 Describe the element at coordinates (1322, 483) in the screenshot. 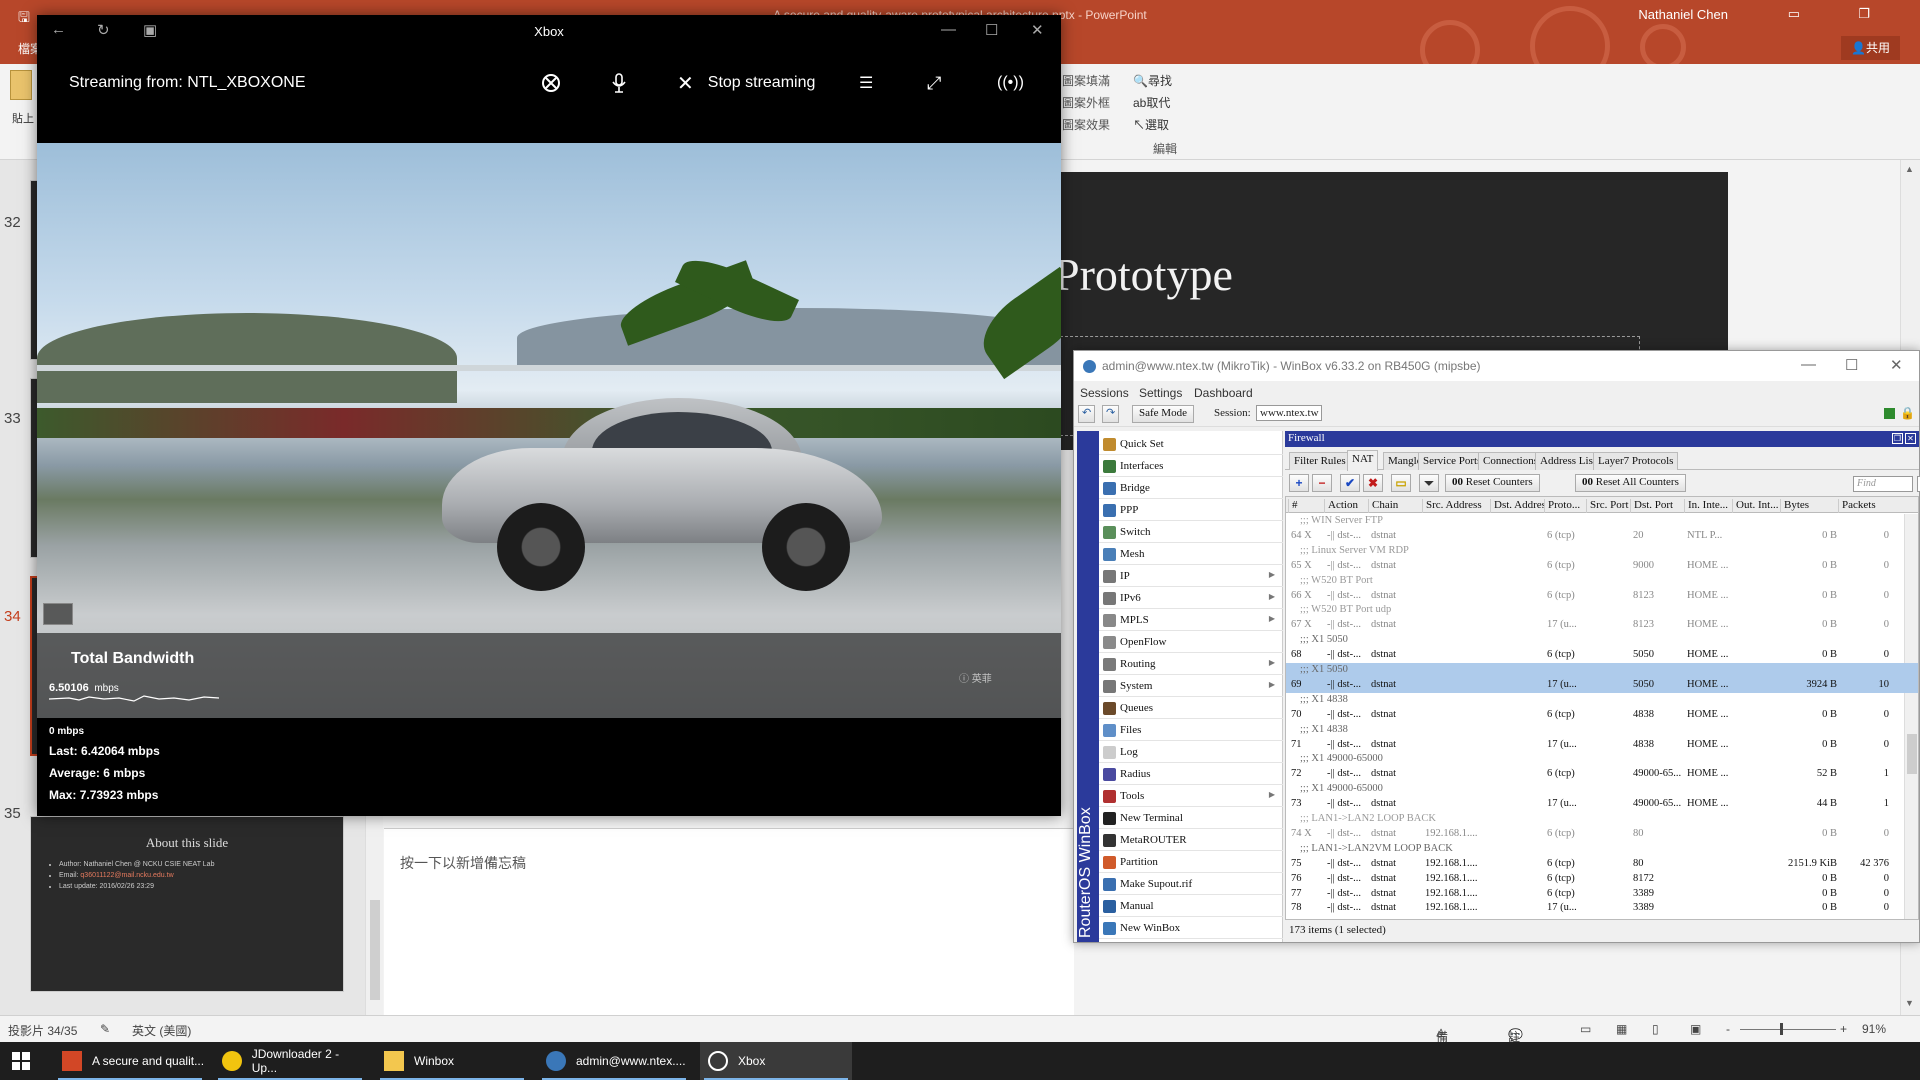

I see `remove-icon: −` at that location.